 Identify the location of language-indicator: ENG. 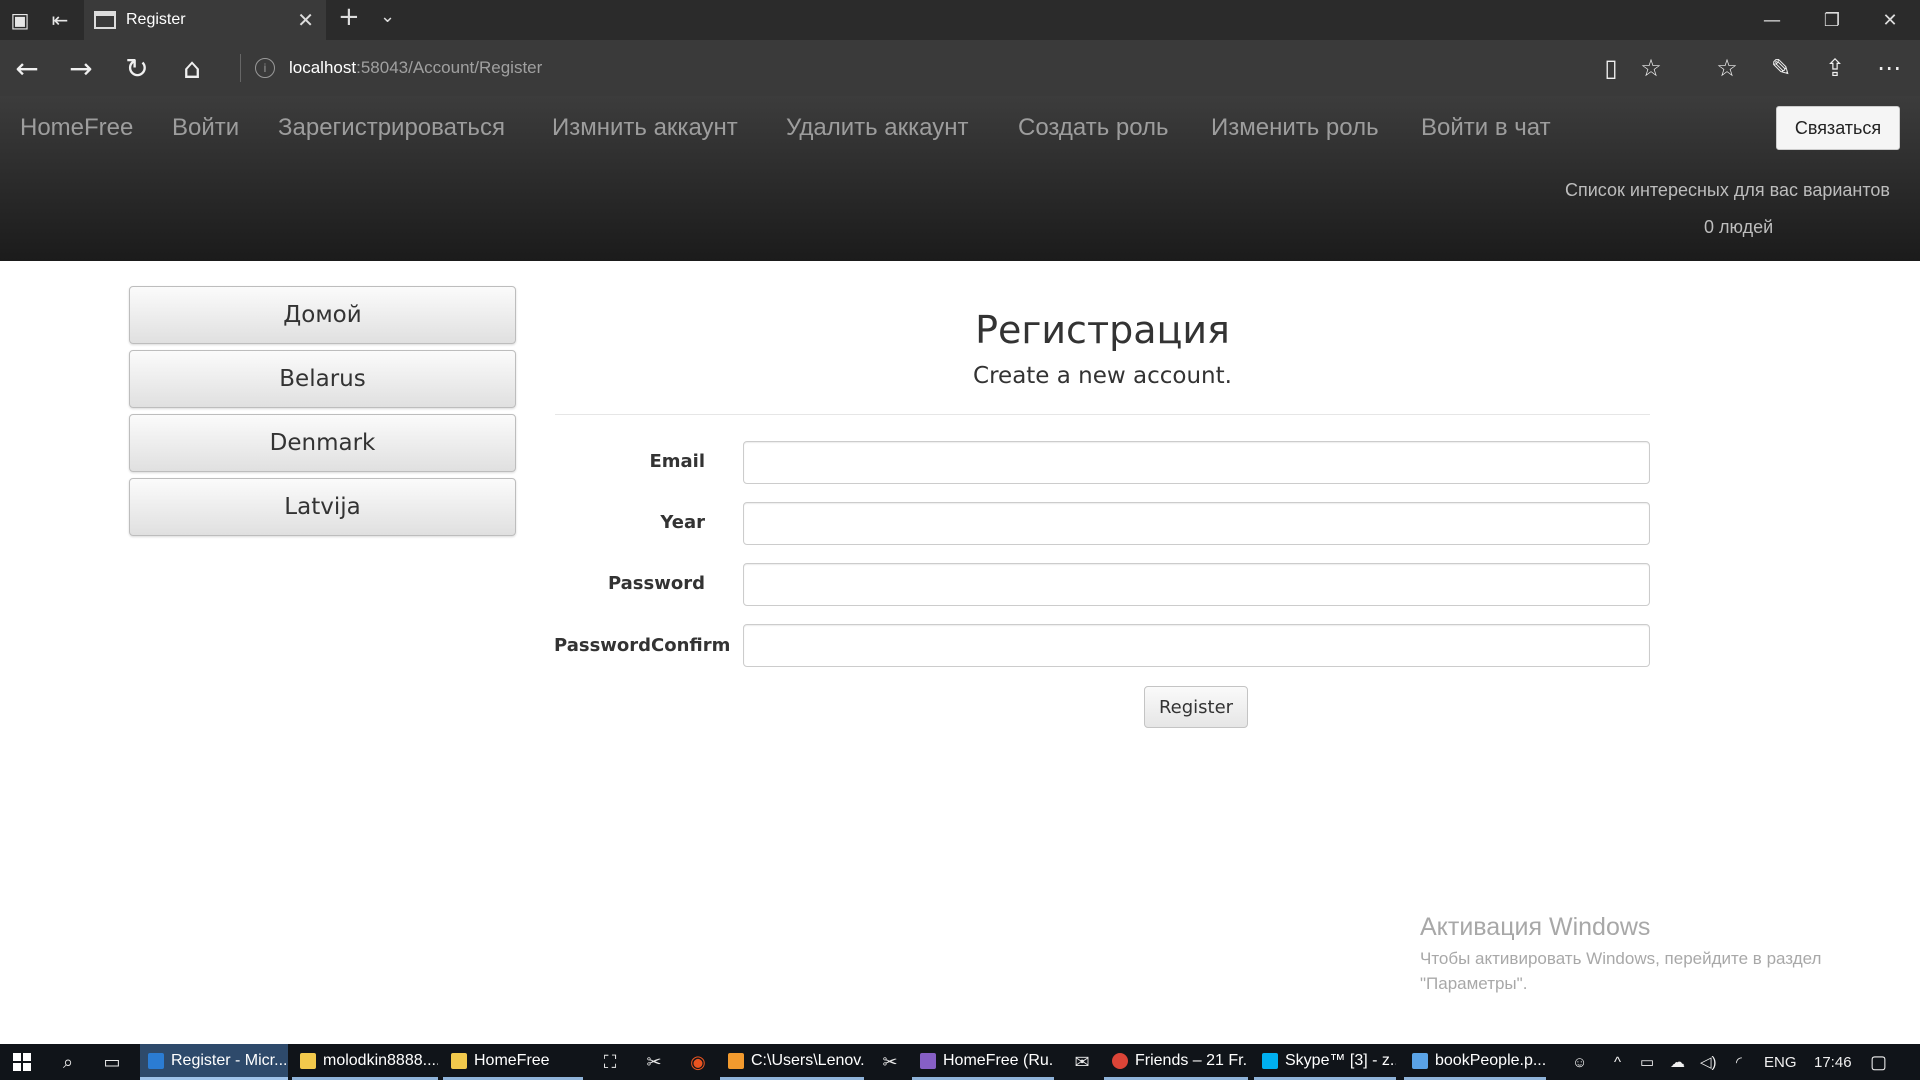
(1780, 1062).